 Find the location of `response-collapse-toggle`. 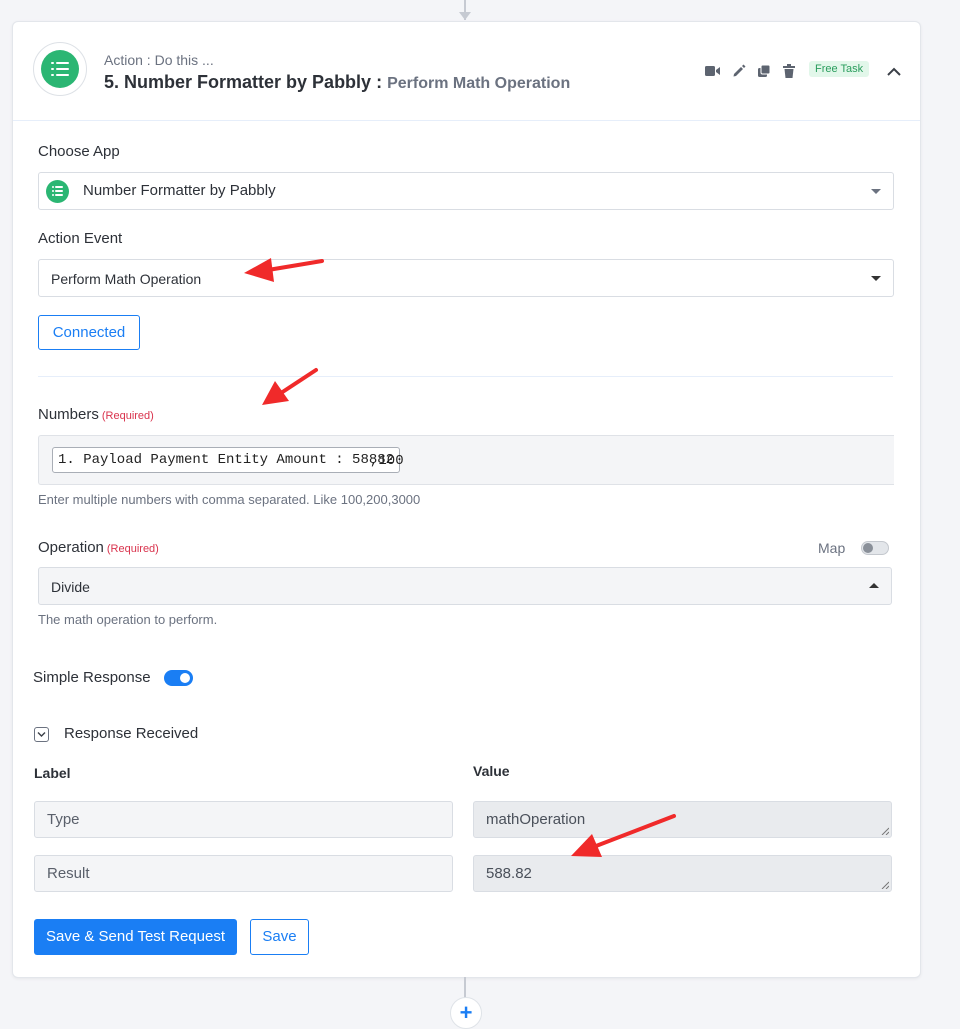

response-collapse-toggle is located at coordinates (41, 734).